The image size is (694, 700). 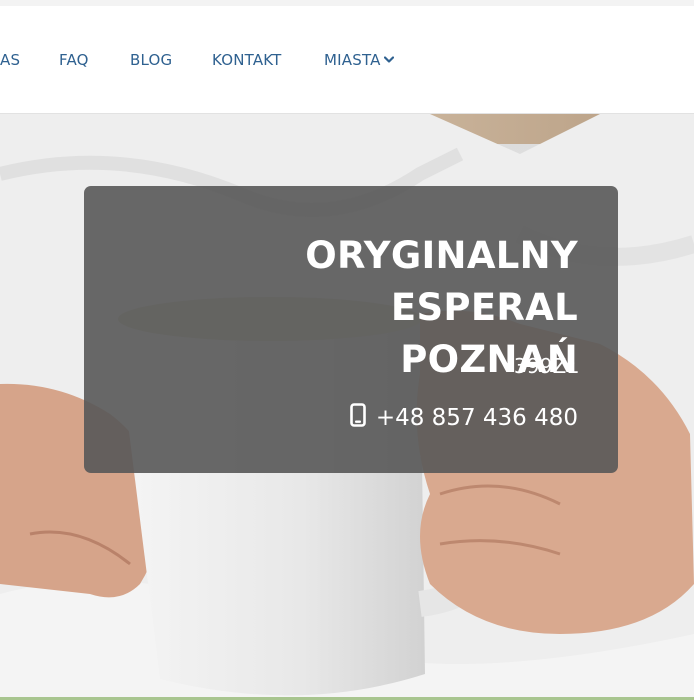 What do you see at coordinates (489, 359) in the screenshot?
I see `hero-title-line2: POZNAŃ` at bounding box center [489, 359].